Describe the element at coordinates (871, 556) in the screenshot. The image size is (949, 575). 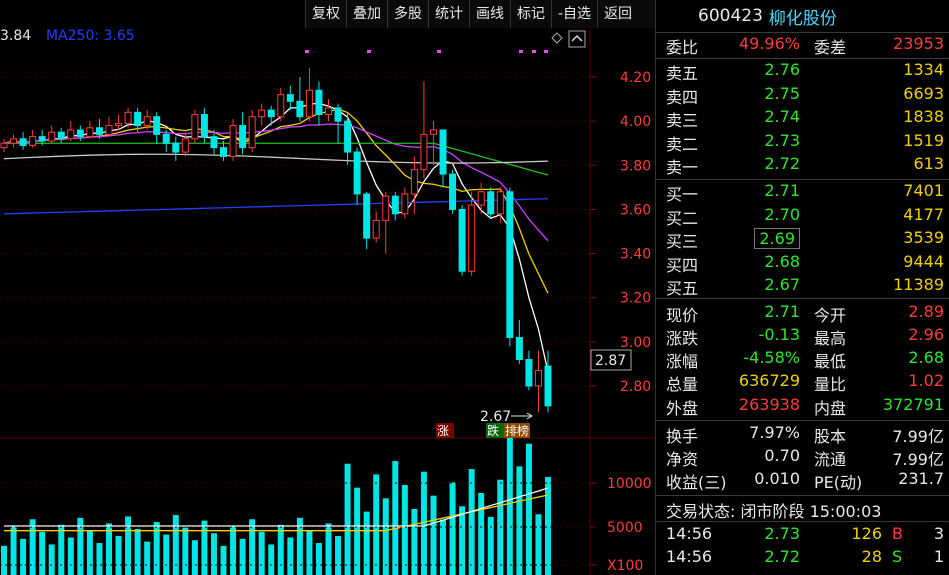
I see `tick-volume: 28` at that location.